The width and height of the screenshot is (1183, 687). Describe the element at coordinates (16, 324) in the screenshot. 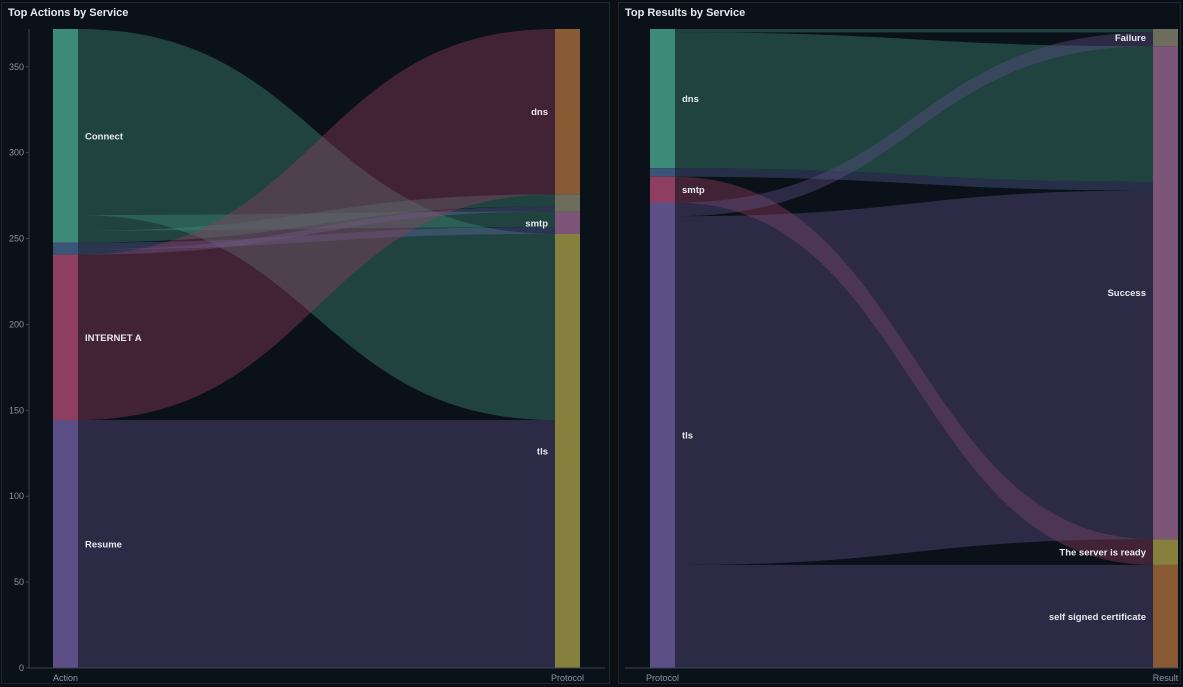

I see `y-tick-label: 200` at that location.